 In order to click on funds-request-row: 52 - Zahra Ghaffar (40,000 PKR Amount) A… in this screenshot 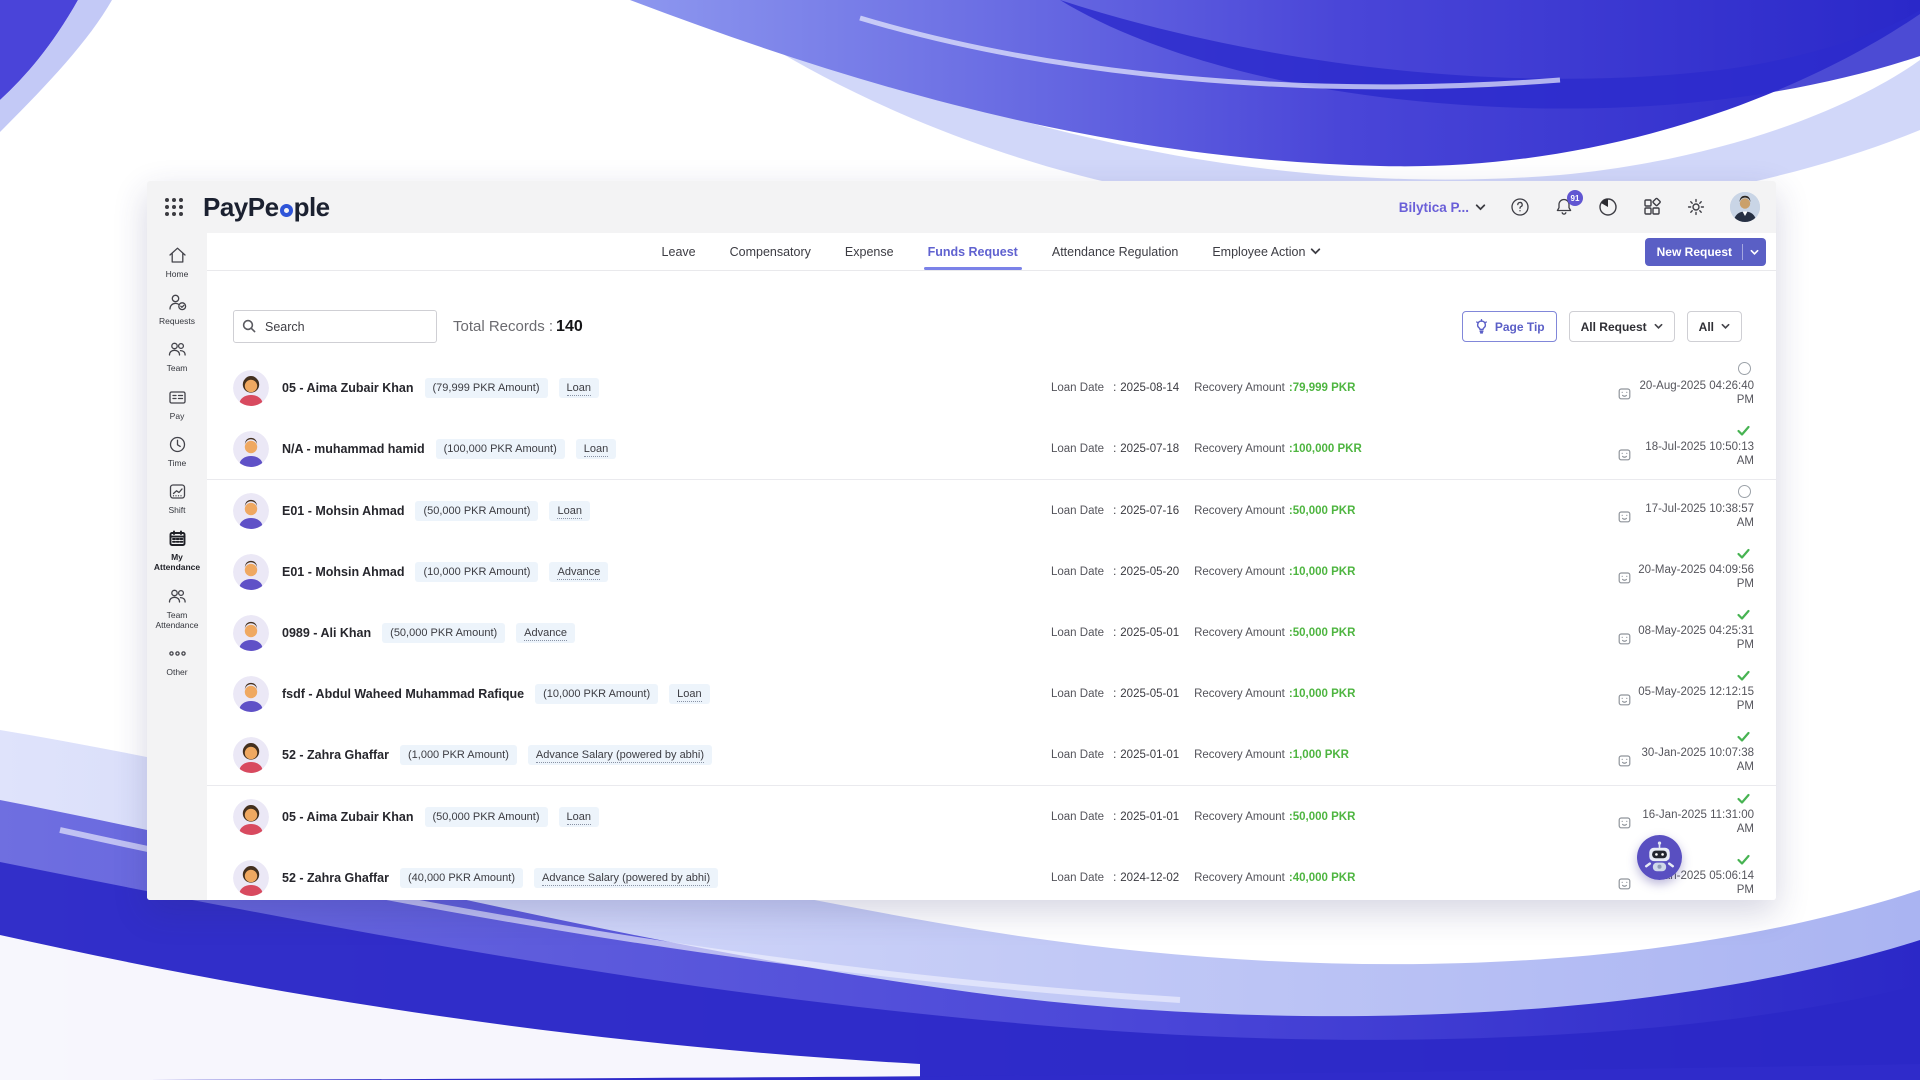, I will do `click(994, 877)`.